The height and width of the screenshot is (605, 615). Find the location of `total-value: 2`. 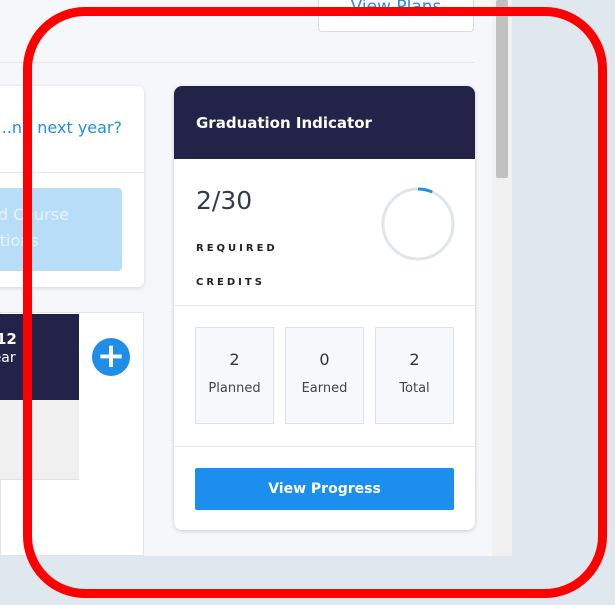

total-value: 2 is located at coordinates (414, 359).